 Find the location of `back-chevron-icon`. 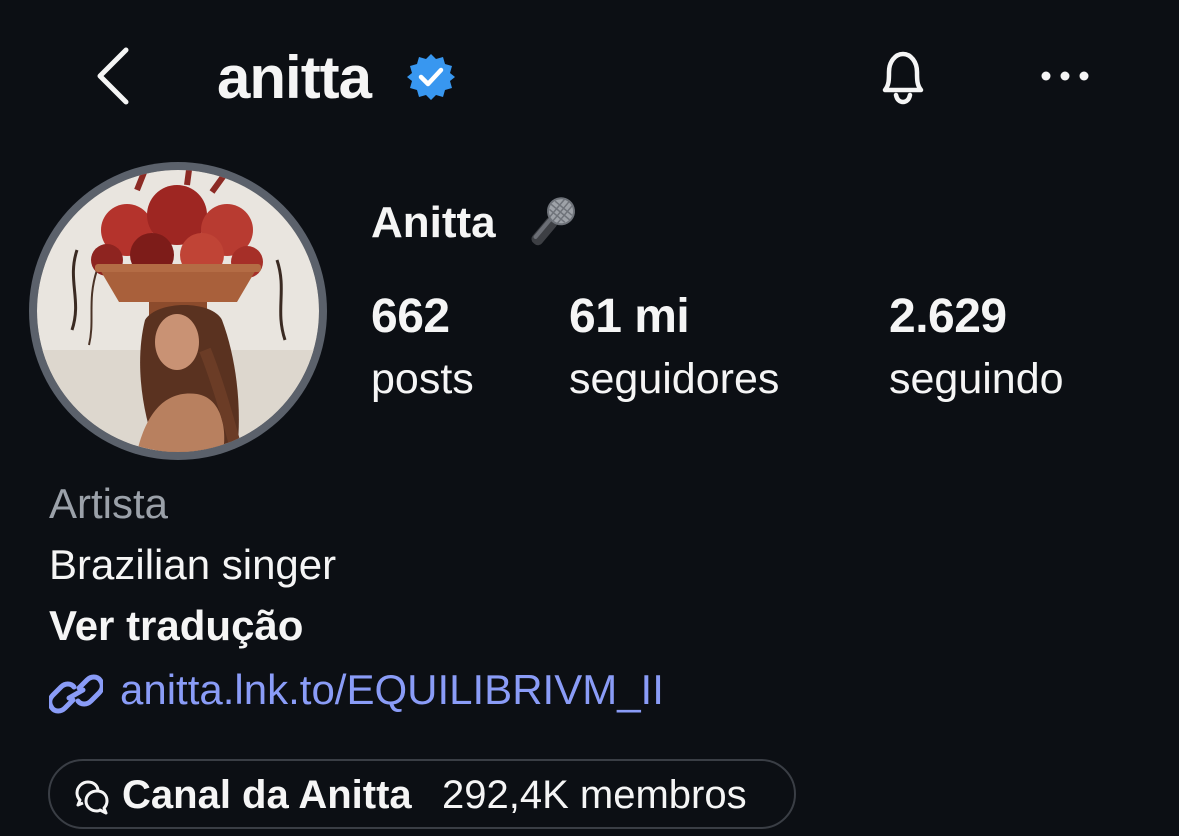

back-chevron-icon is located at coordinates (115, 76).